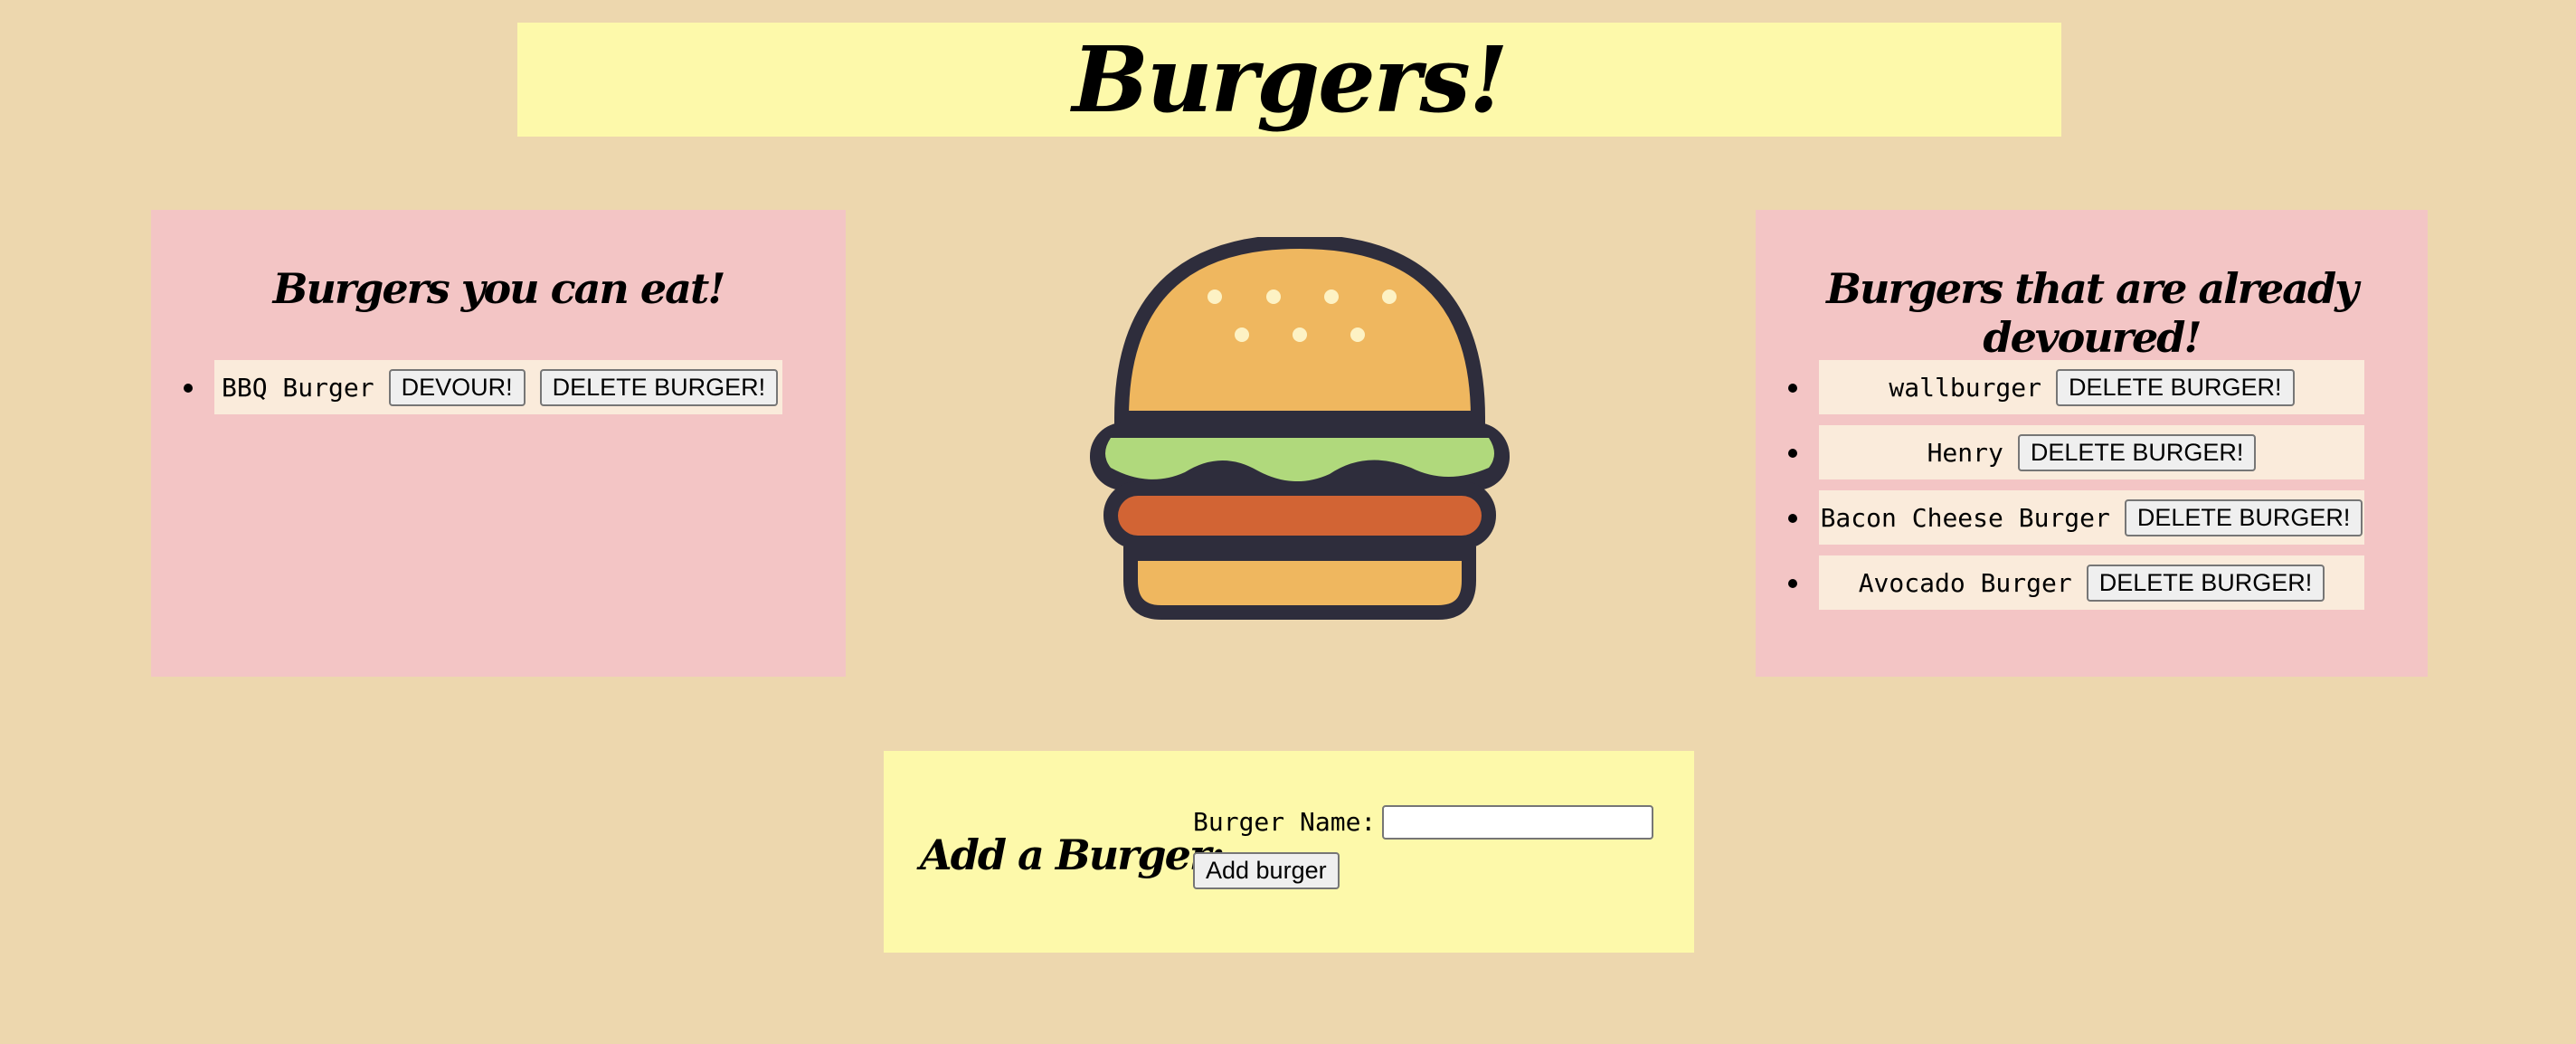 Image resolution: width=2576 pixels, height=1044 pixels. I want to click on page-title: Burgers!, so click(1290, 79).